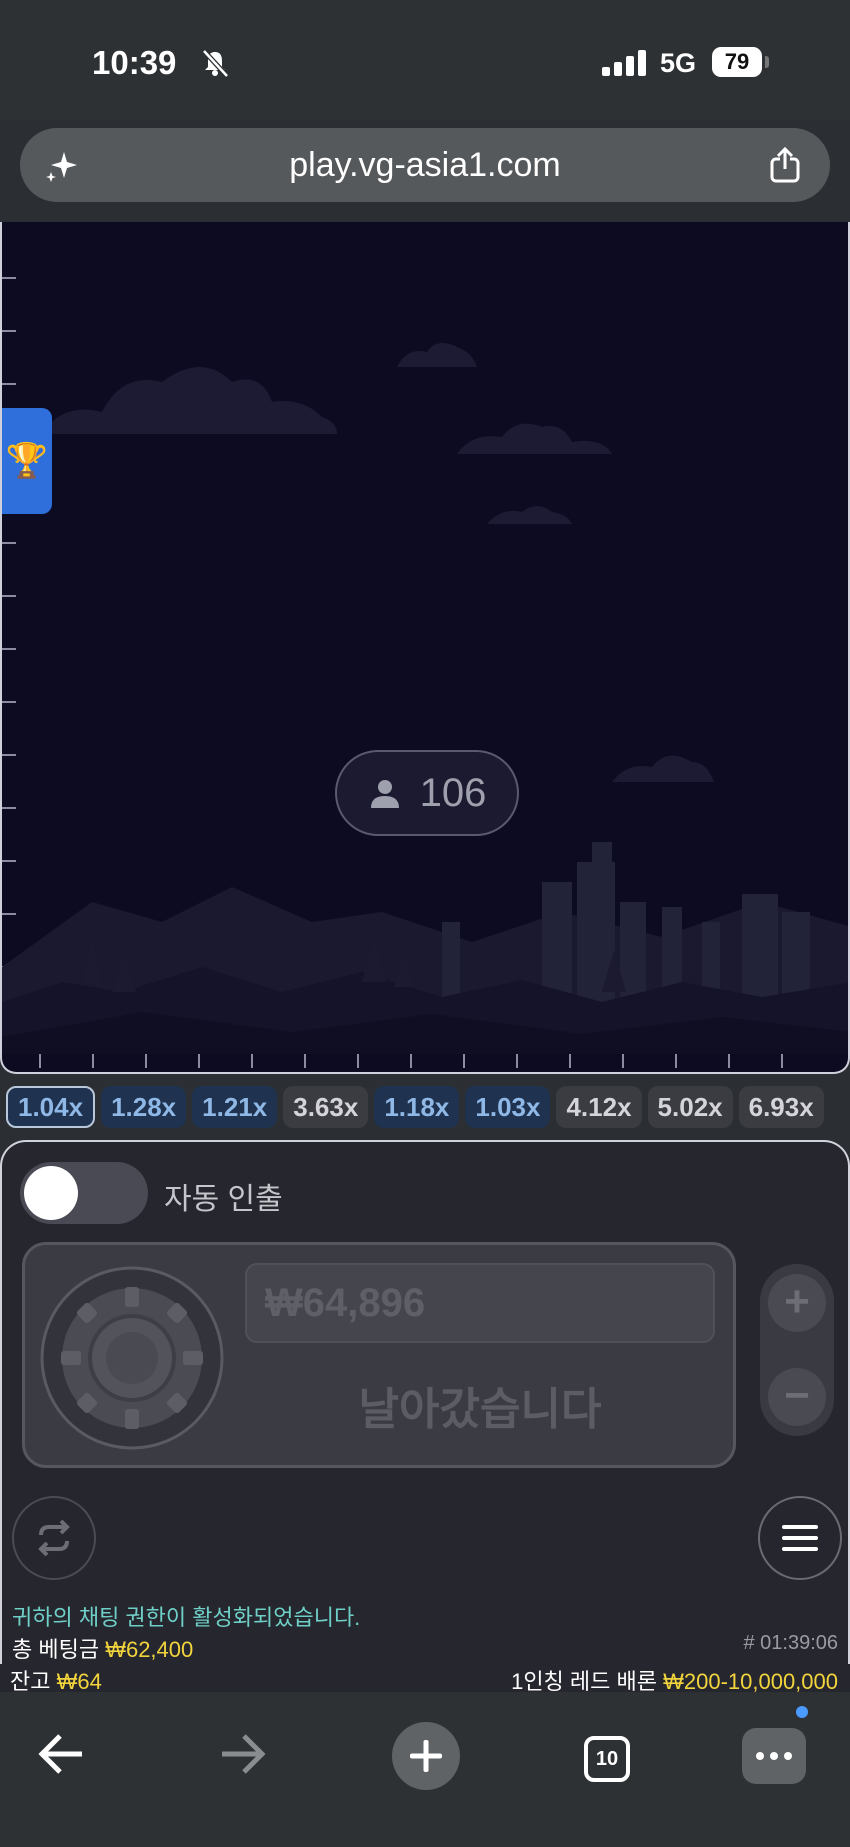  Describe the element at coordinates (84, 1193) in the screenshot. I see `auto-cashout-toggle` at that location.